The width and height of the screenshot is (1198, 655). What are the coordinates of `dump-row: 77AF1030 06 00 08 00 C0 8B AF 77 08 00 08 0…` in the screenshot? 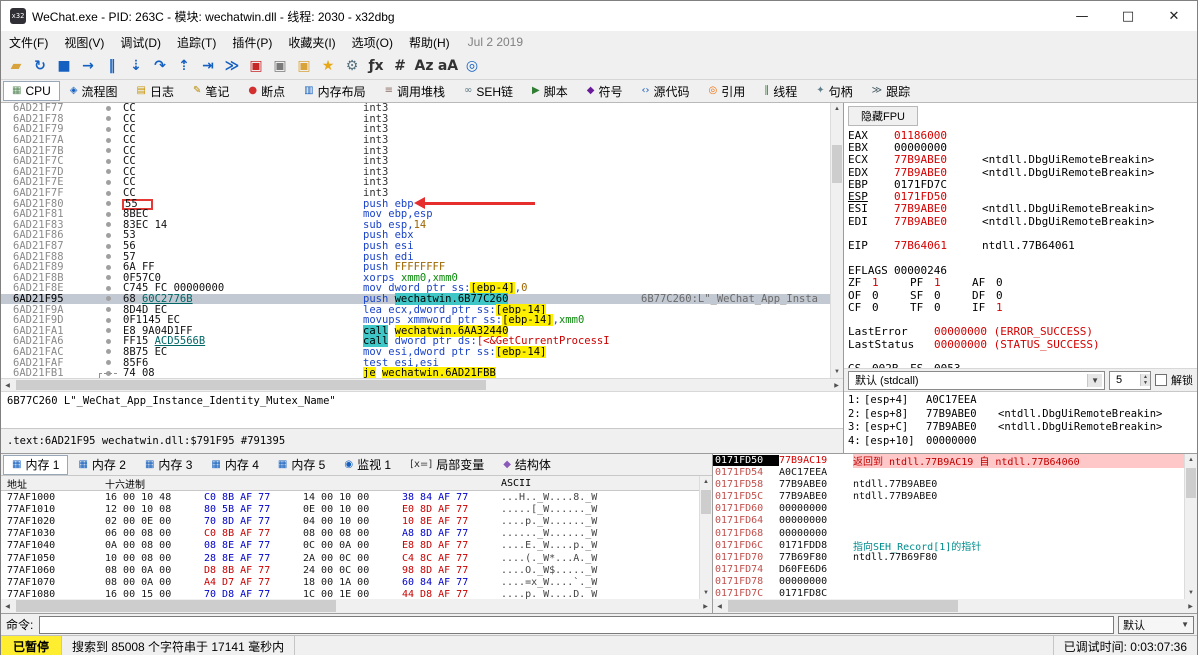 It's located at (350, 534).